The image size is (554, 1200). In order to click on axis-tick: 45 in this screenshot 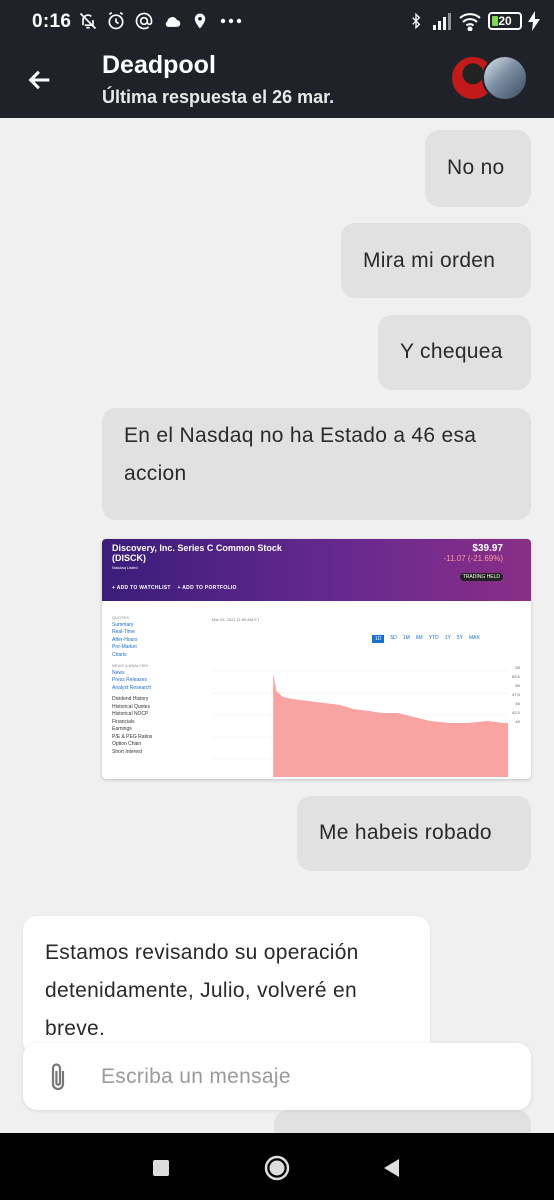, I will do `click(517, 703)`.